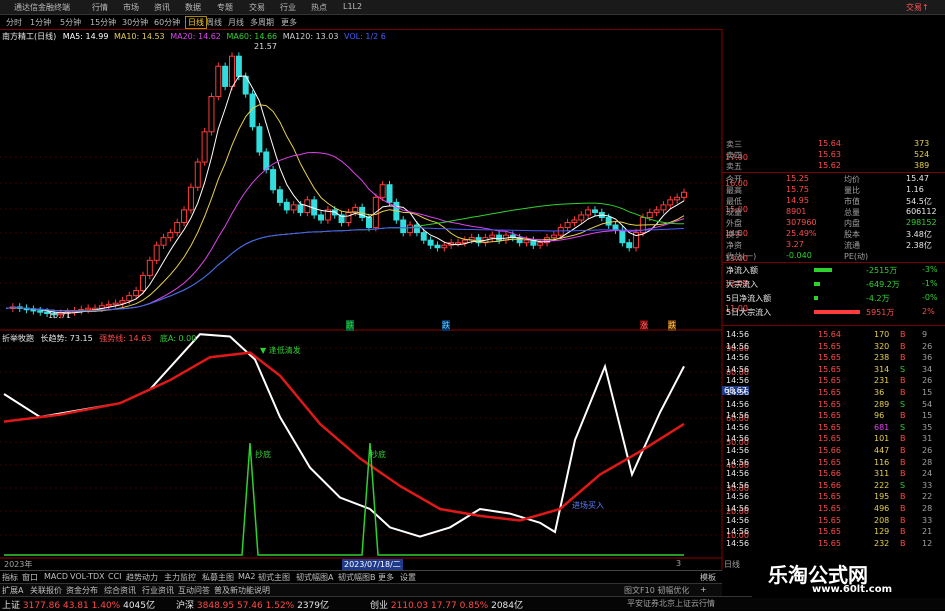  Describe the element at coordinates (246, 576) in the screenshot. I see `indicator-tab: MA2` at that location.